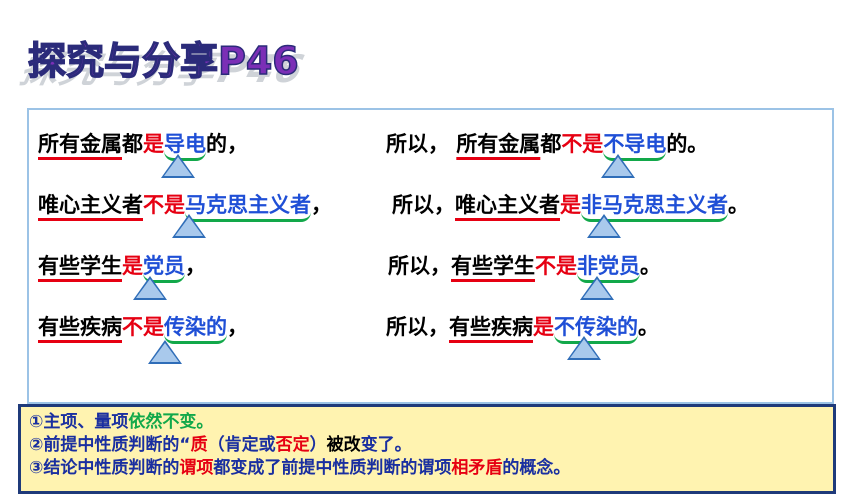  I want to click on summary-line-1: ①主项、量项依然不变。, so click(121, 422).